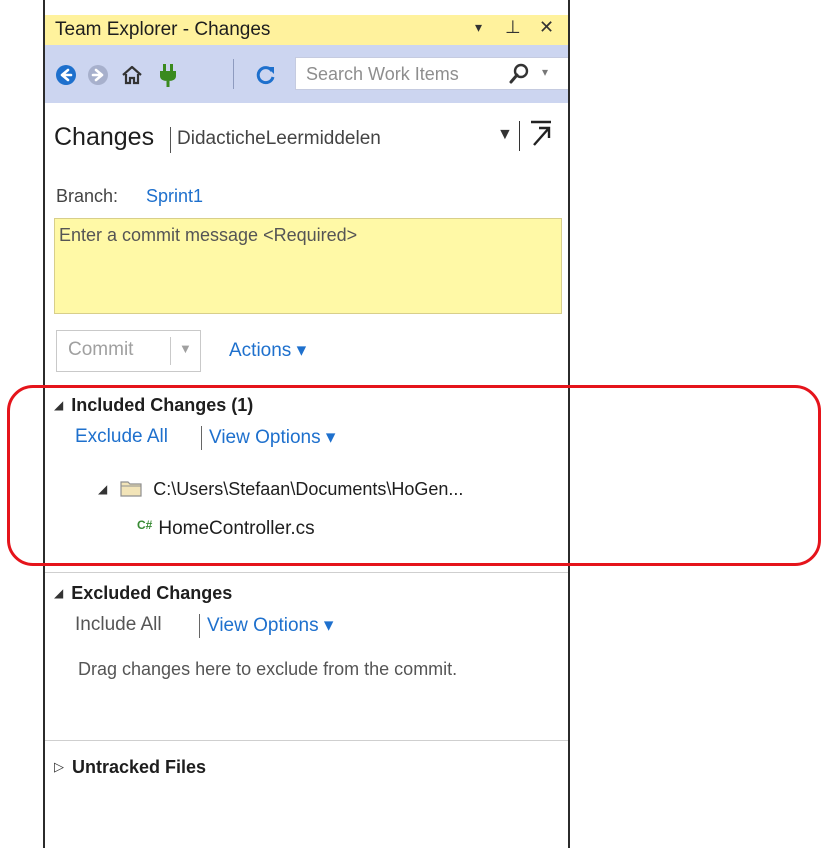  What do you see at coordinates (233, 74) in the screenshot?
I see `toolbar-separator` at bounding box center [233, 74].